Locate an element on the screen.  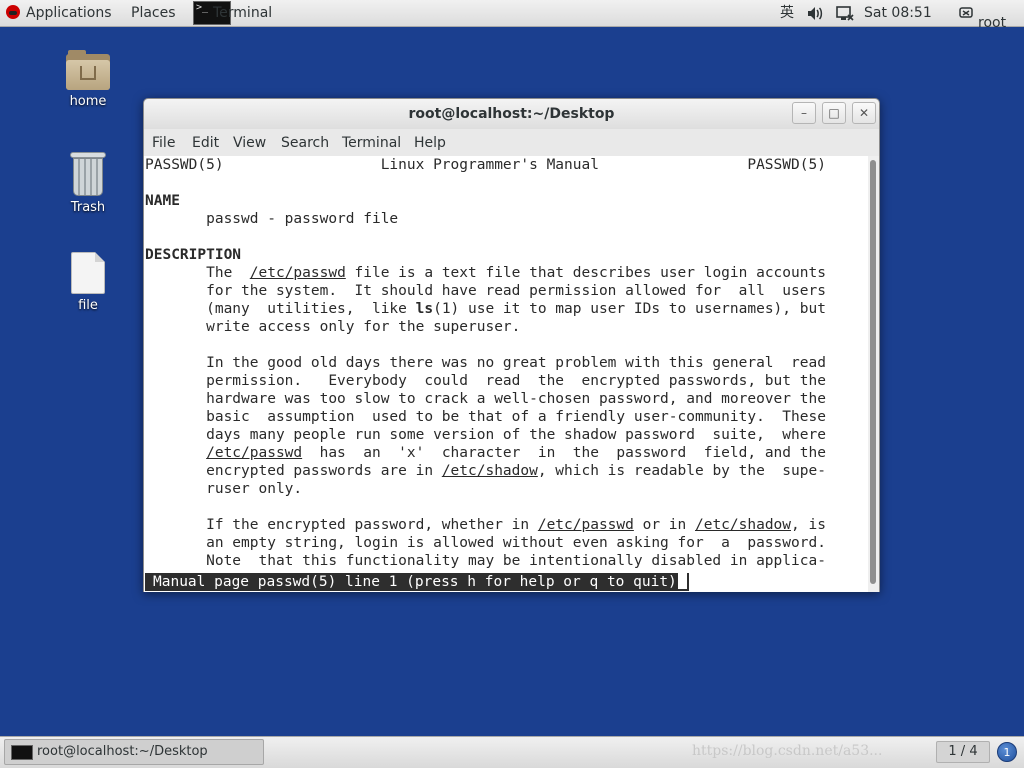
volume-icon is located at coordinates (815, 13).